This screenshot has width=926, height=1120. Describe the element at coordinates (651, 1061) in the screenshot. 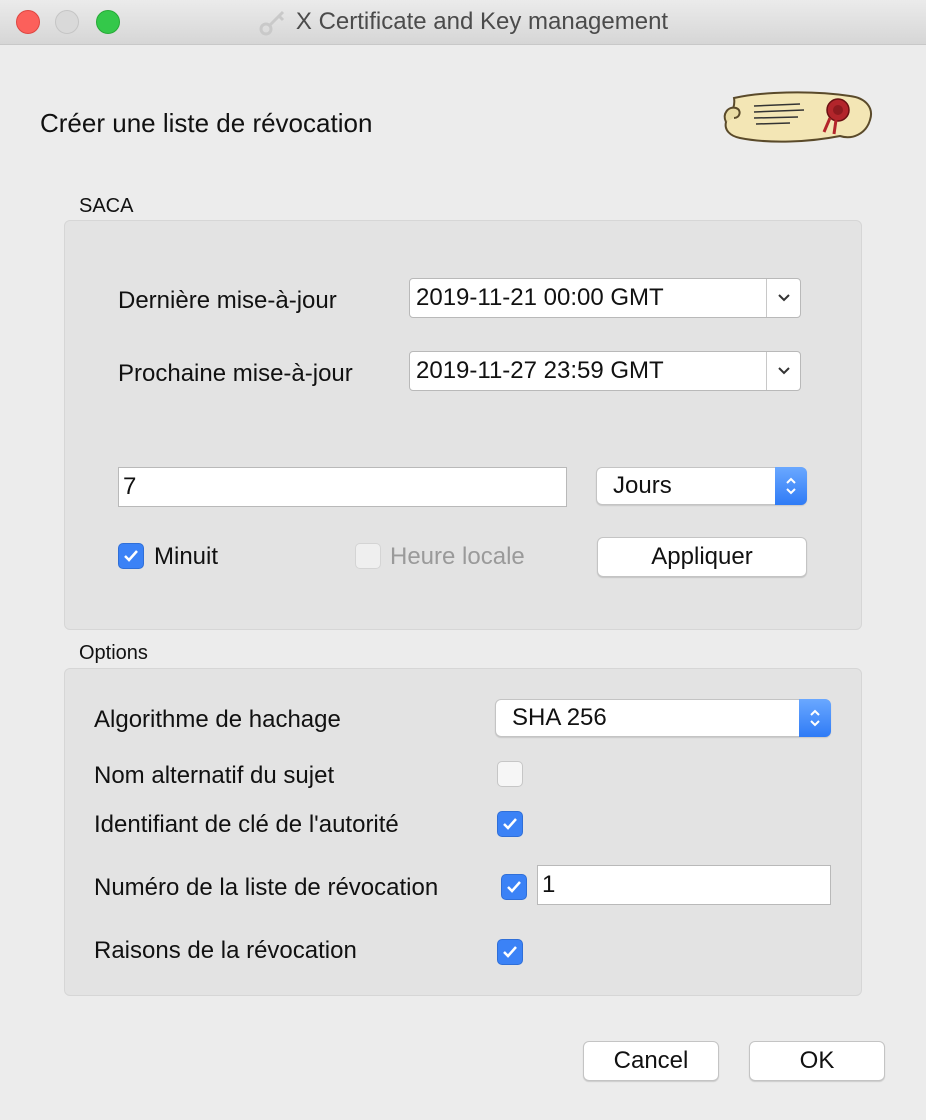

I see `cancel-button: Cancel` at that location.